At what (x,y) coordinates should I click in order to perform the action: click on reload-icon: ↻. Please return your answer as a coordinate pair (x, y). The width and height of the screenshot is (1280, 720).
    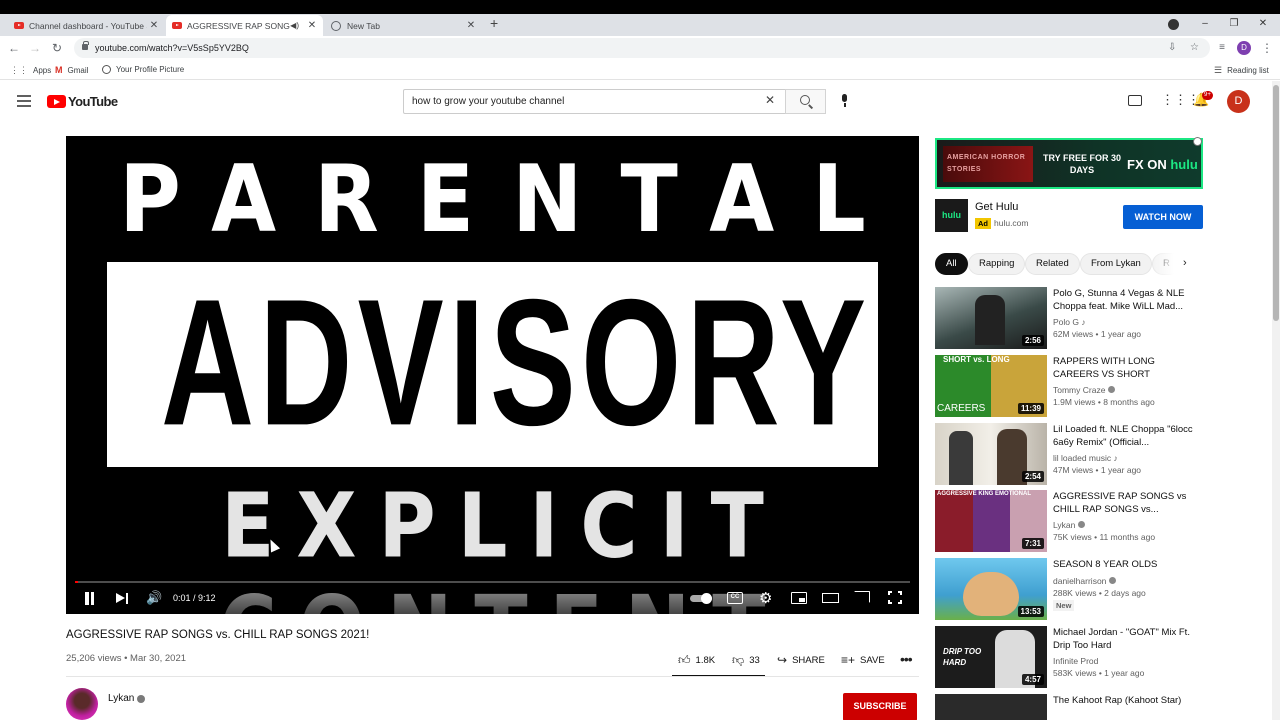
    Looking at the image, I should click on (57, 48).